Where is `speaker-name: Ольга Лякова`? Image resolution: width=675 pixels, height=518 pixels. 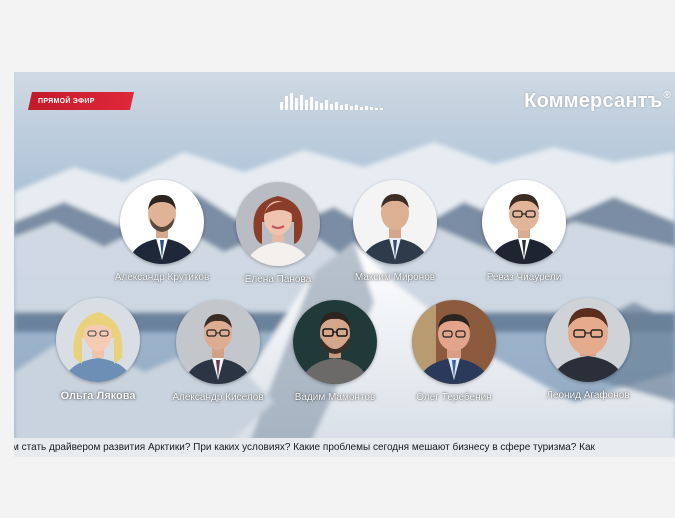
speaker-name: Ольга Лякова is located at coordinates (98, 396).